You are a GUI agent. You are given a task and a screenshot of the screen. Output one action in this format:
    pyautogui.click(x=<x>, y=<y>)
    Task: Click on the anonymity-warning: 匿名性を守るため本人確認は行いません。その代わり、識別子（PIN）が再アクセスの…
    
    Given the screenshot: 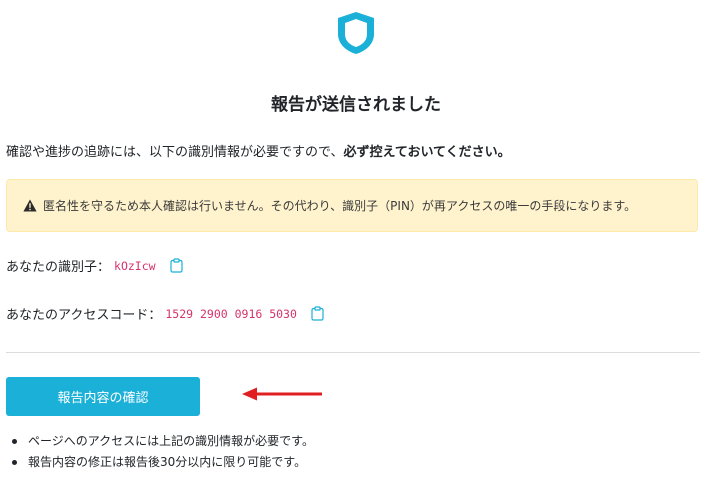 What is the action you would take?
    pyautogui.click(x=352, y=205)
    